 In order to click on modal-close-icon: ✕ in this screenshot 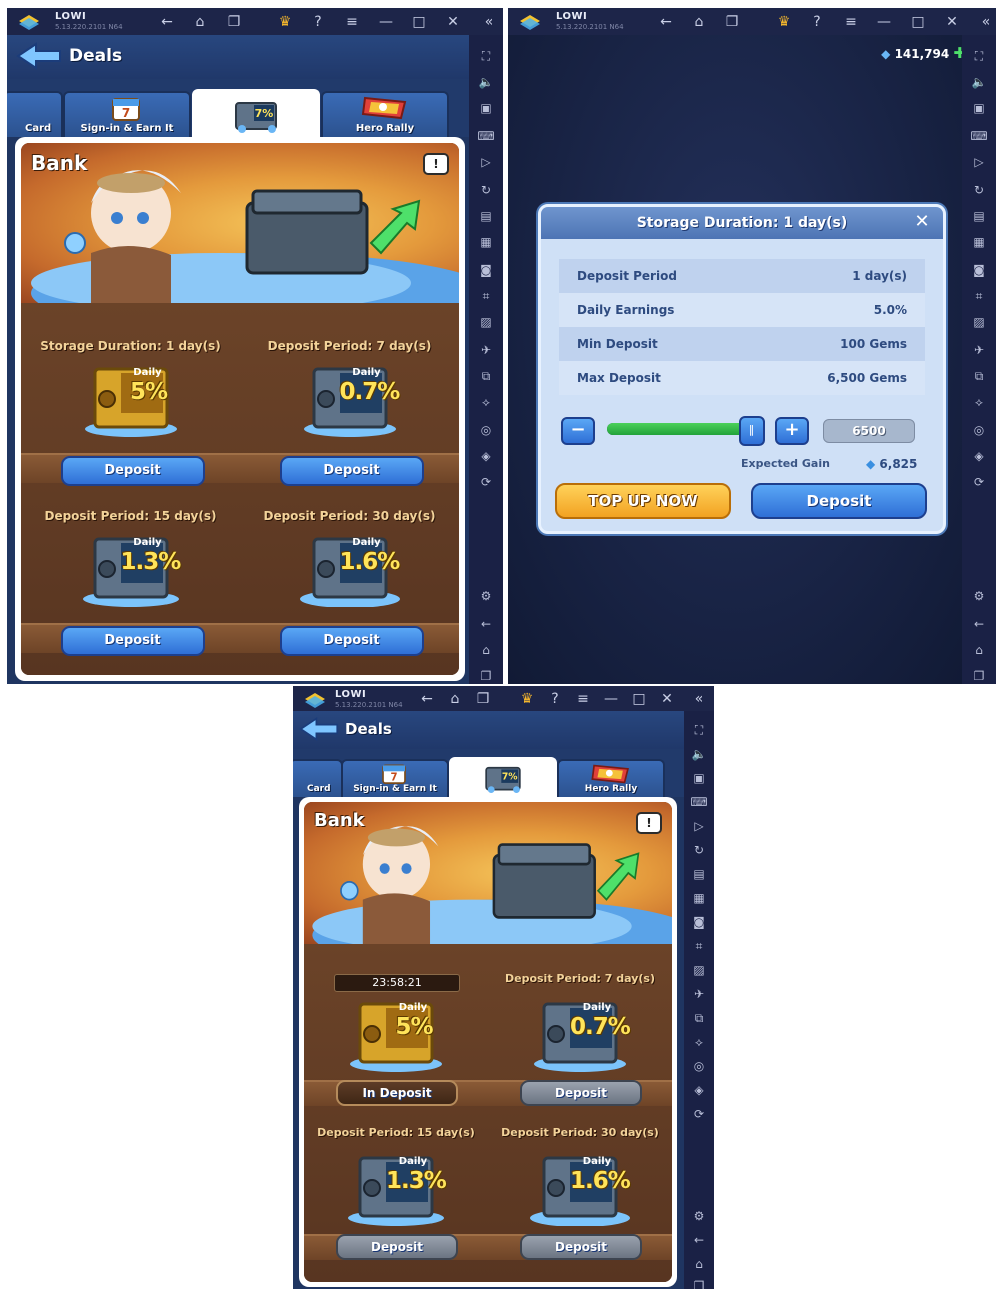, I will do `click(922, 222)`.